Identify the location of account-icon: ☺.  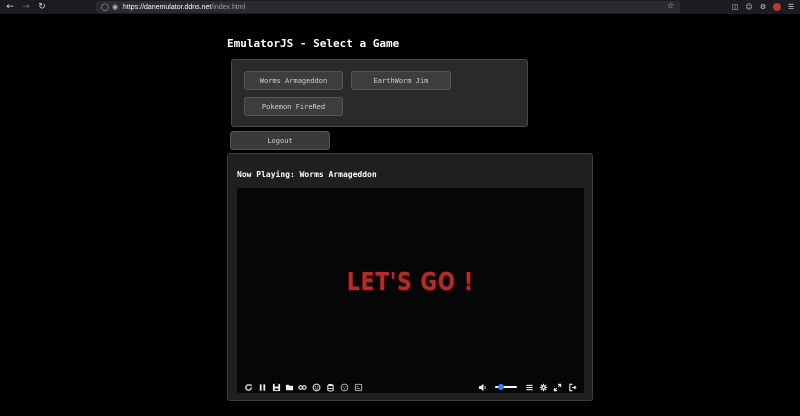
(749, 7).